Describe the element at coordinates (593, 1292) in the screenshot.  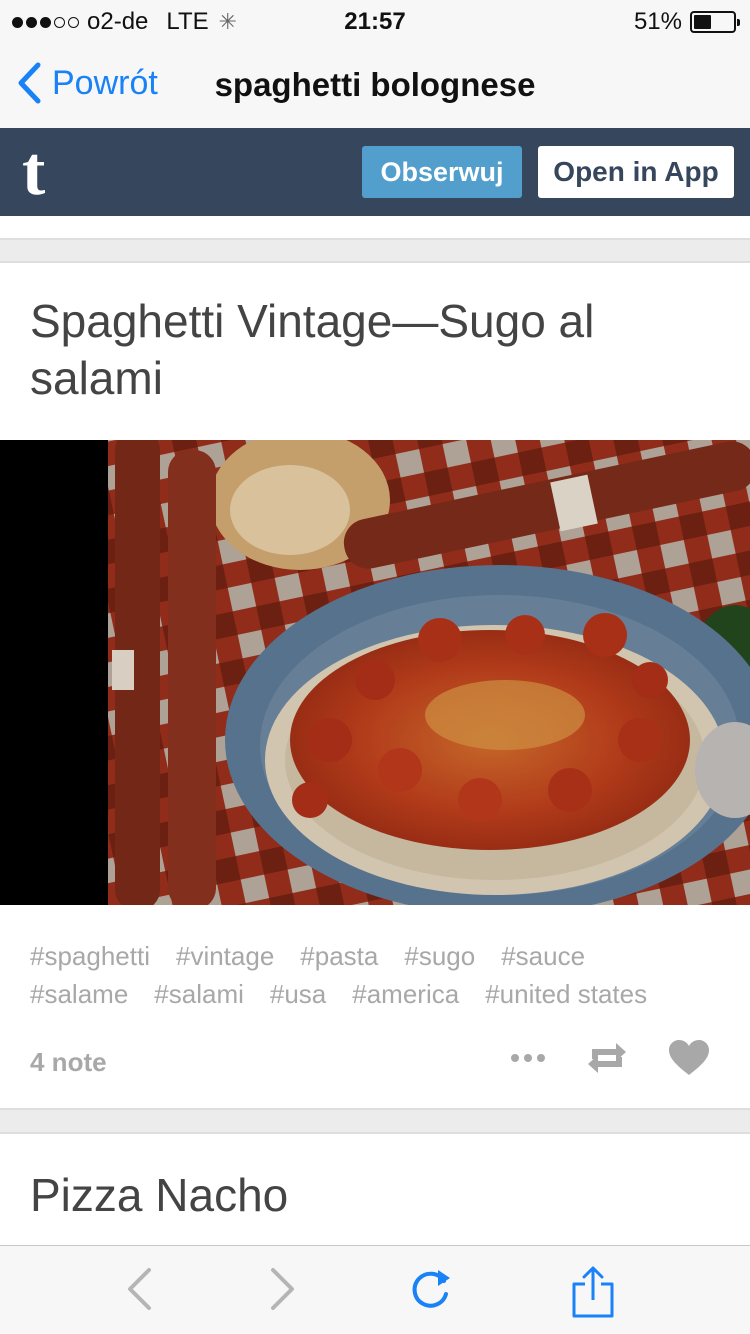
I see `share-icon` at that location.